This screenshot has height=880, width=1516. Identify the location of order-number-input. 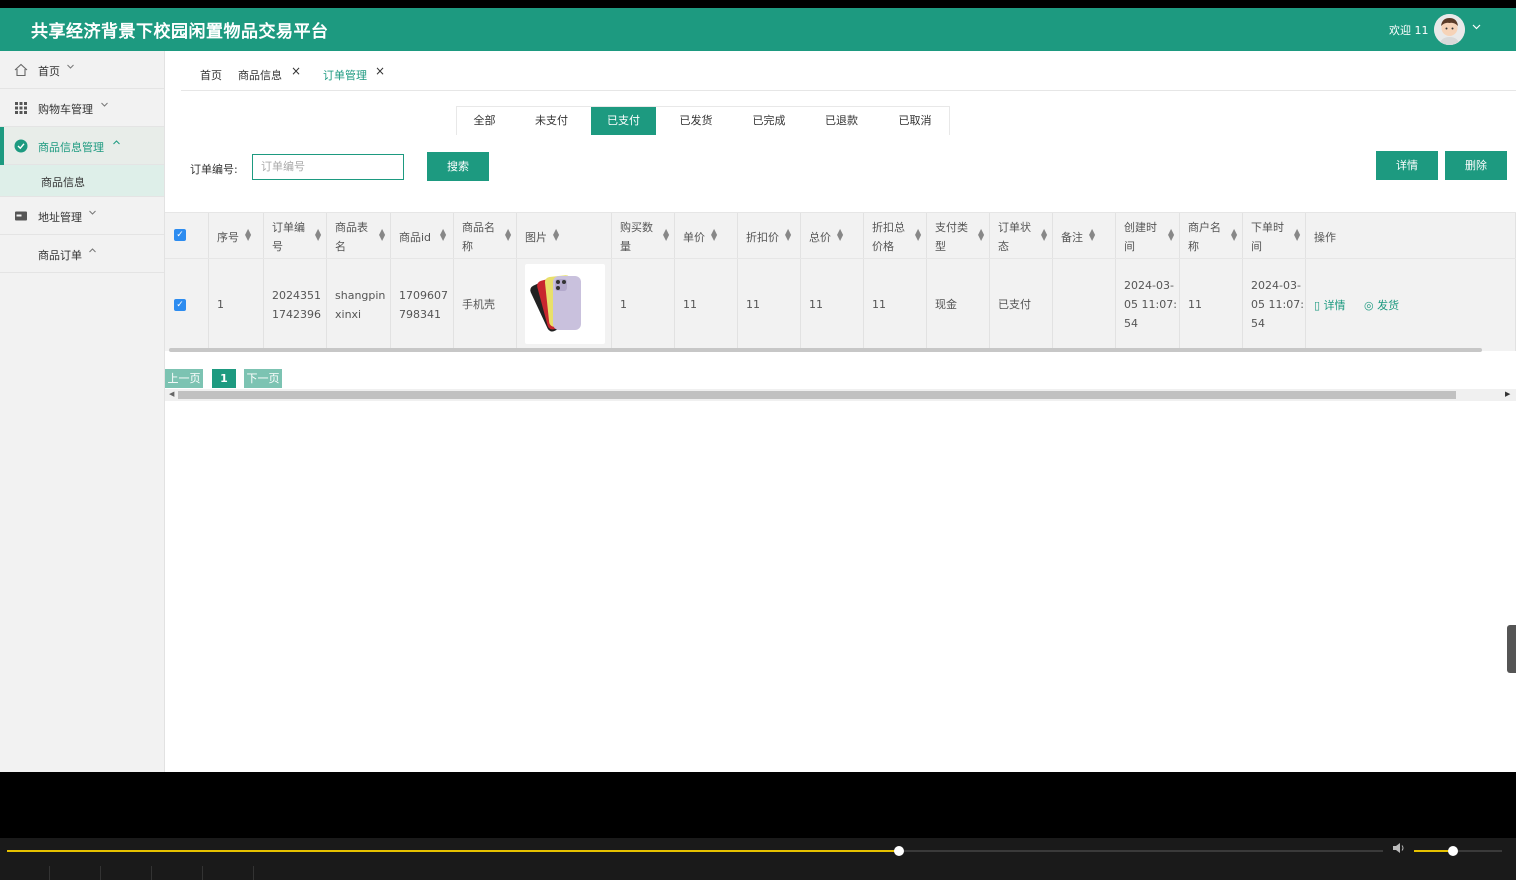
(328, 167).